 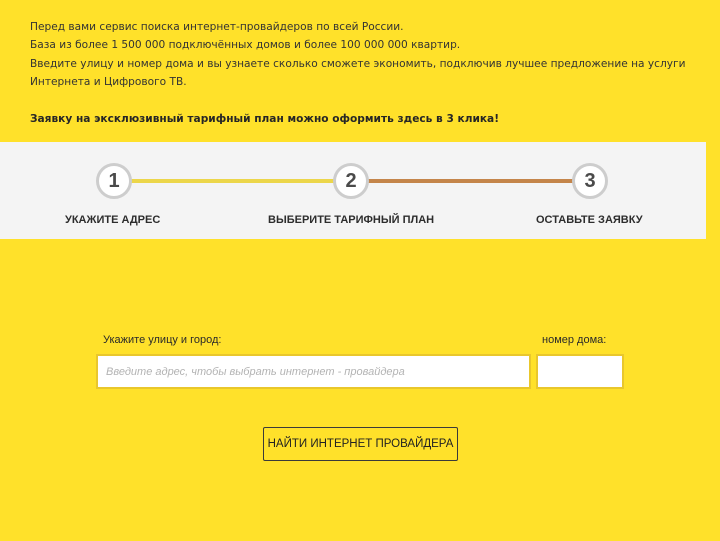 I want to click on step-1-number: 1, so click(x=114, y=181).